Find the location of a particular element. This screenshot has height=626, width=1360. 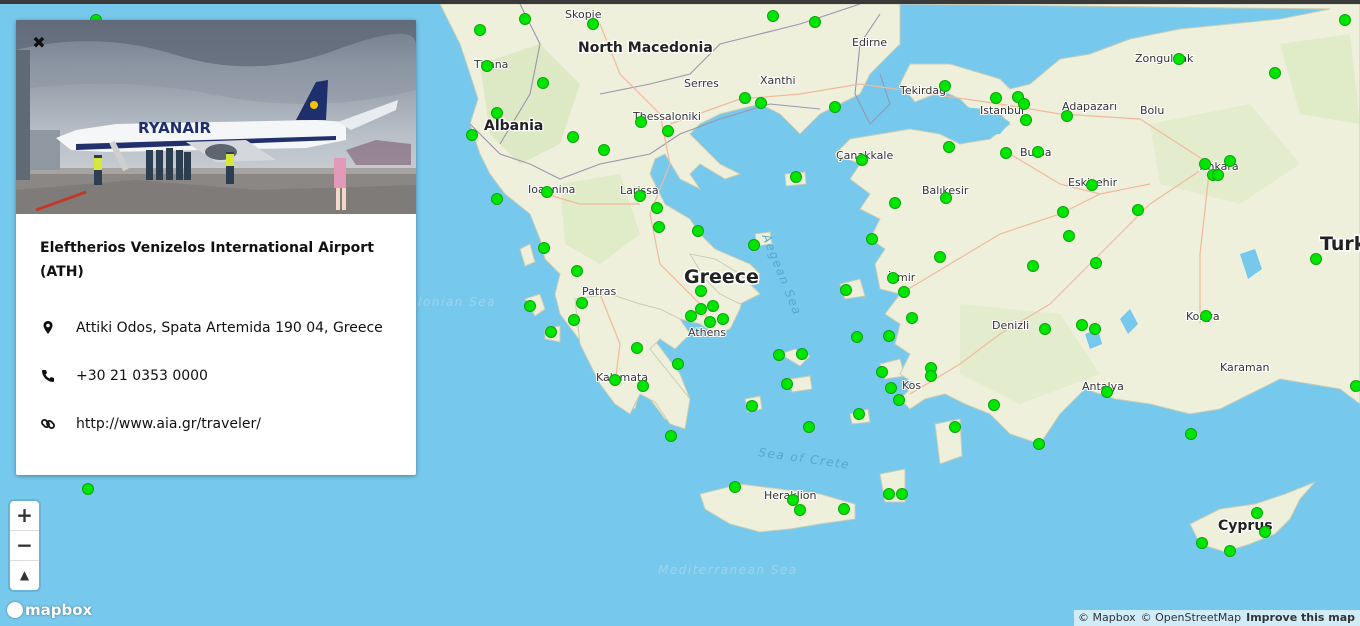

attribution-osm-link: © OpenStreetMap is located at coordinates (1191, 617).